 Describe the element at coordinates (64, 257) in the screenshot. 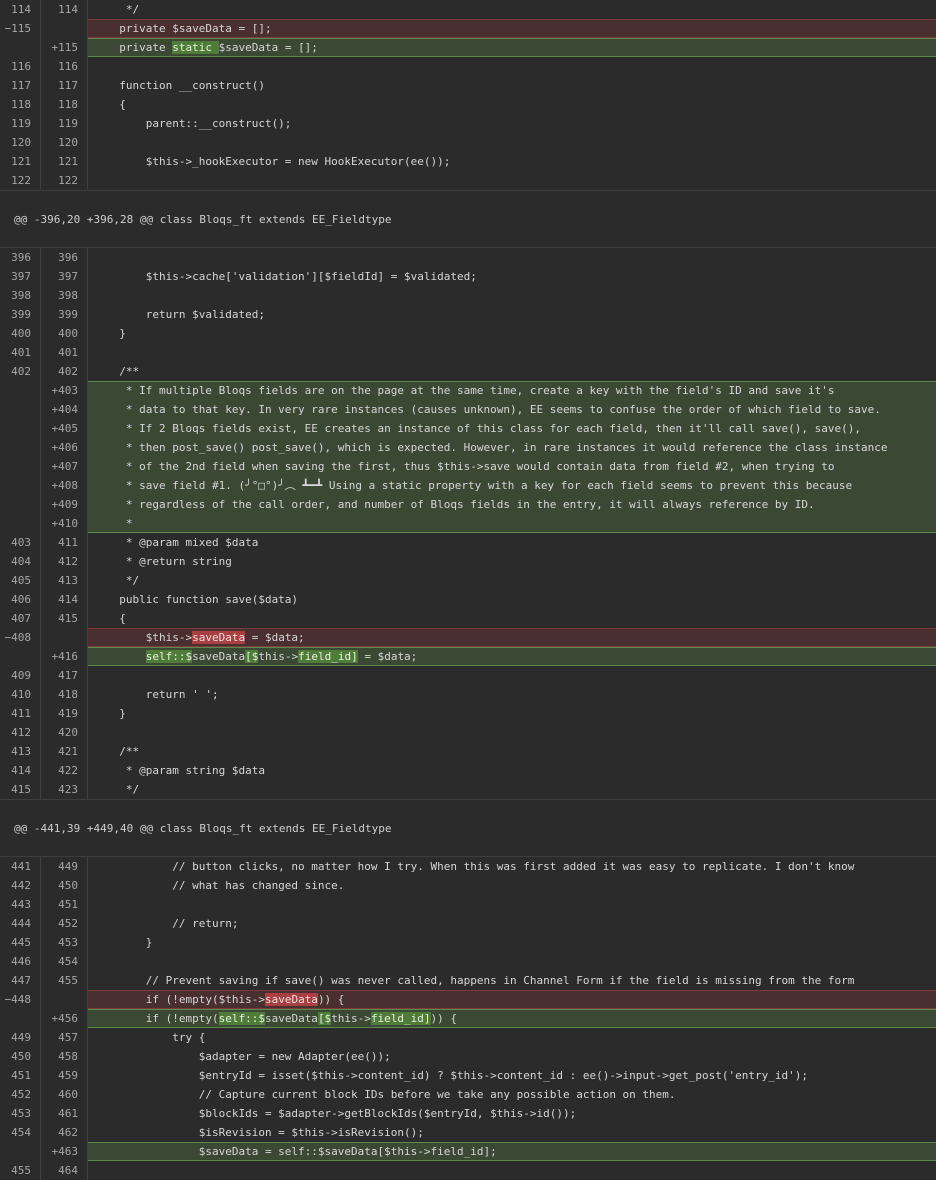

I see `new-line-number: 396` at that location.